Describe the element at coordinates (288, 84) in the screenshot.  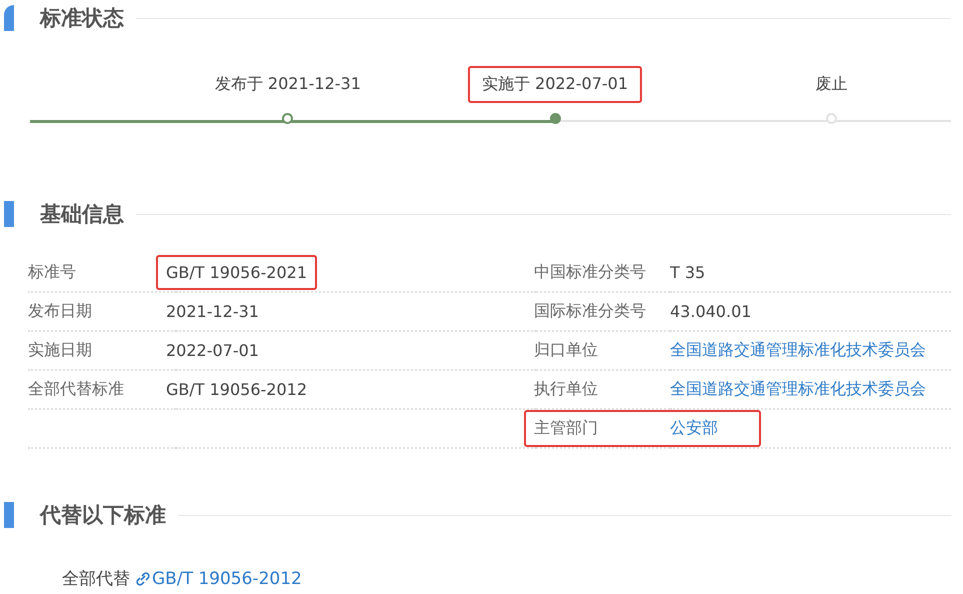
I see `timeline-label: 发布于 2021-12-31` at that location.